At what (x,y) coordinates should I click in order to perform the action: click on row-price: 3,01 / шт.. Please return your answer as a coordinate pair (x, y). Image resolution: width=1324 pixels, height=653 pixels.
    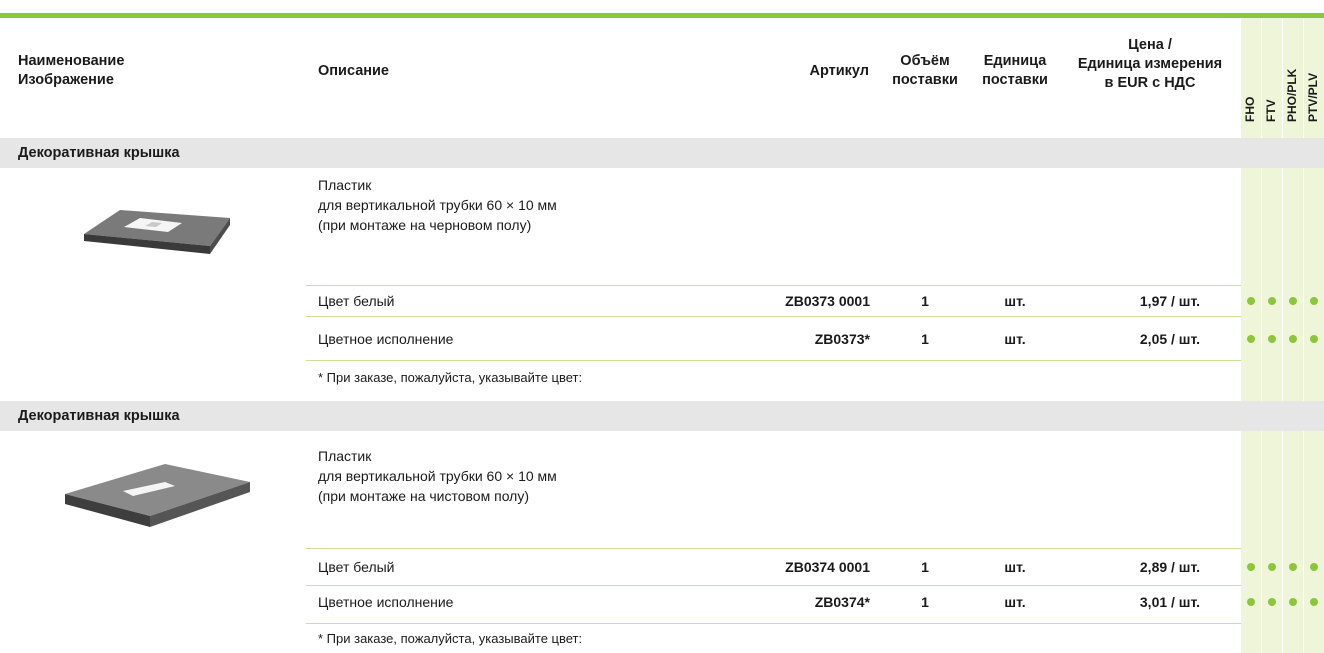
    Looking at the image, I should click on (1169, 602).